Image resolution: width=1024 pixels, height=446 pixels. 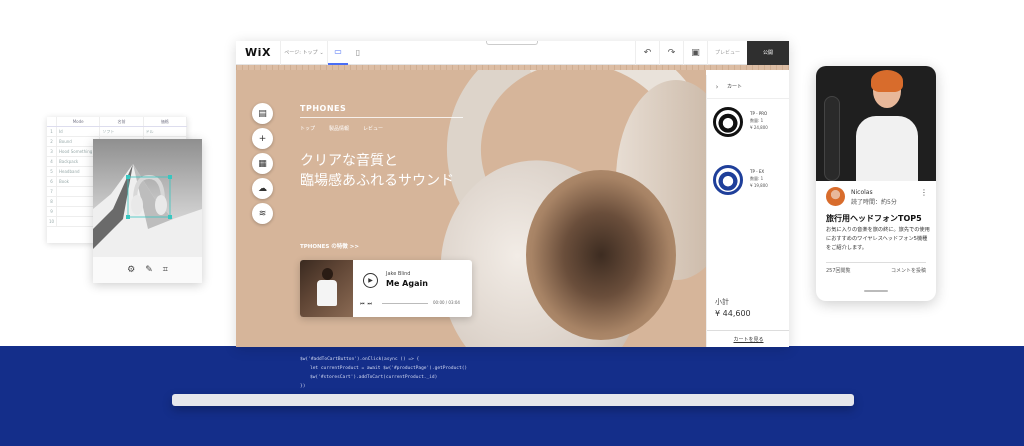 What do you see at coordinates (671, 53) in the screenshot?
I see `redo-icon: ↷` at bounding box center [671, 53].